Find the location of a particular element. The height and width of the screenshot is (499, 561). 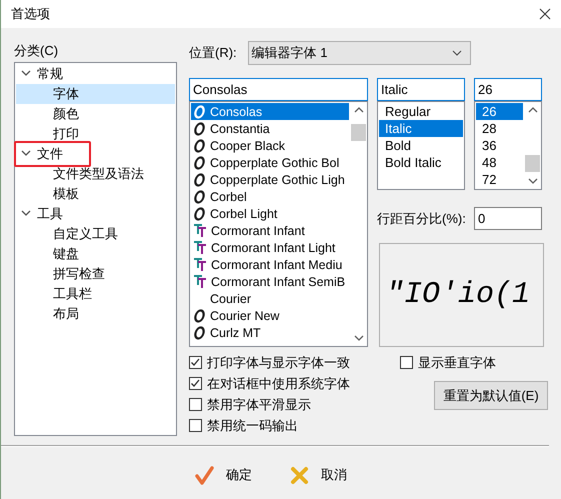

line-spacing-label: 行距百分比(%): is located at coordinates (421, 219).